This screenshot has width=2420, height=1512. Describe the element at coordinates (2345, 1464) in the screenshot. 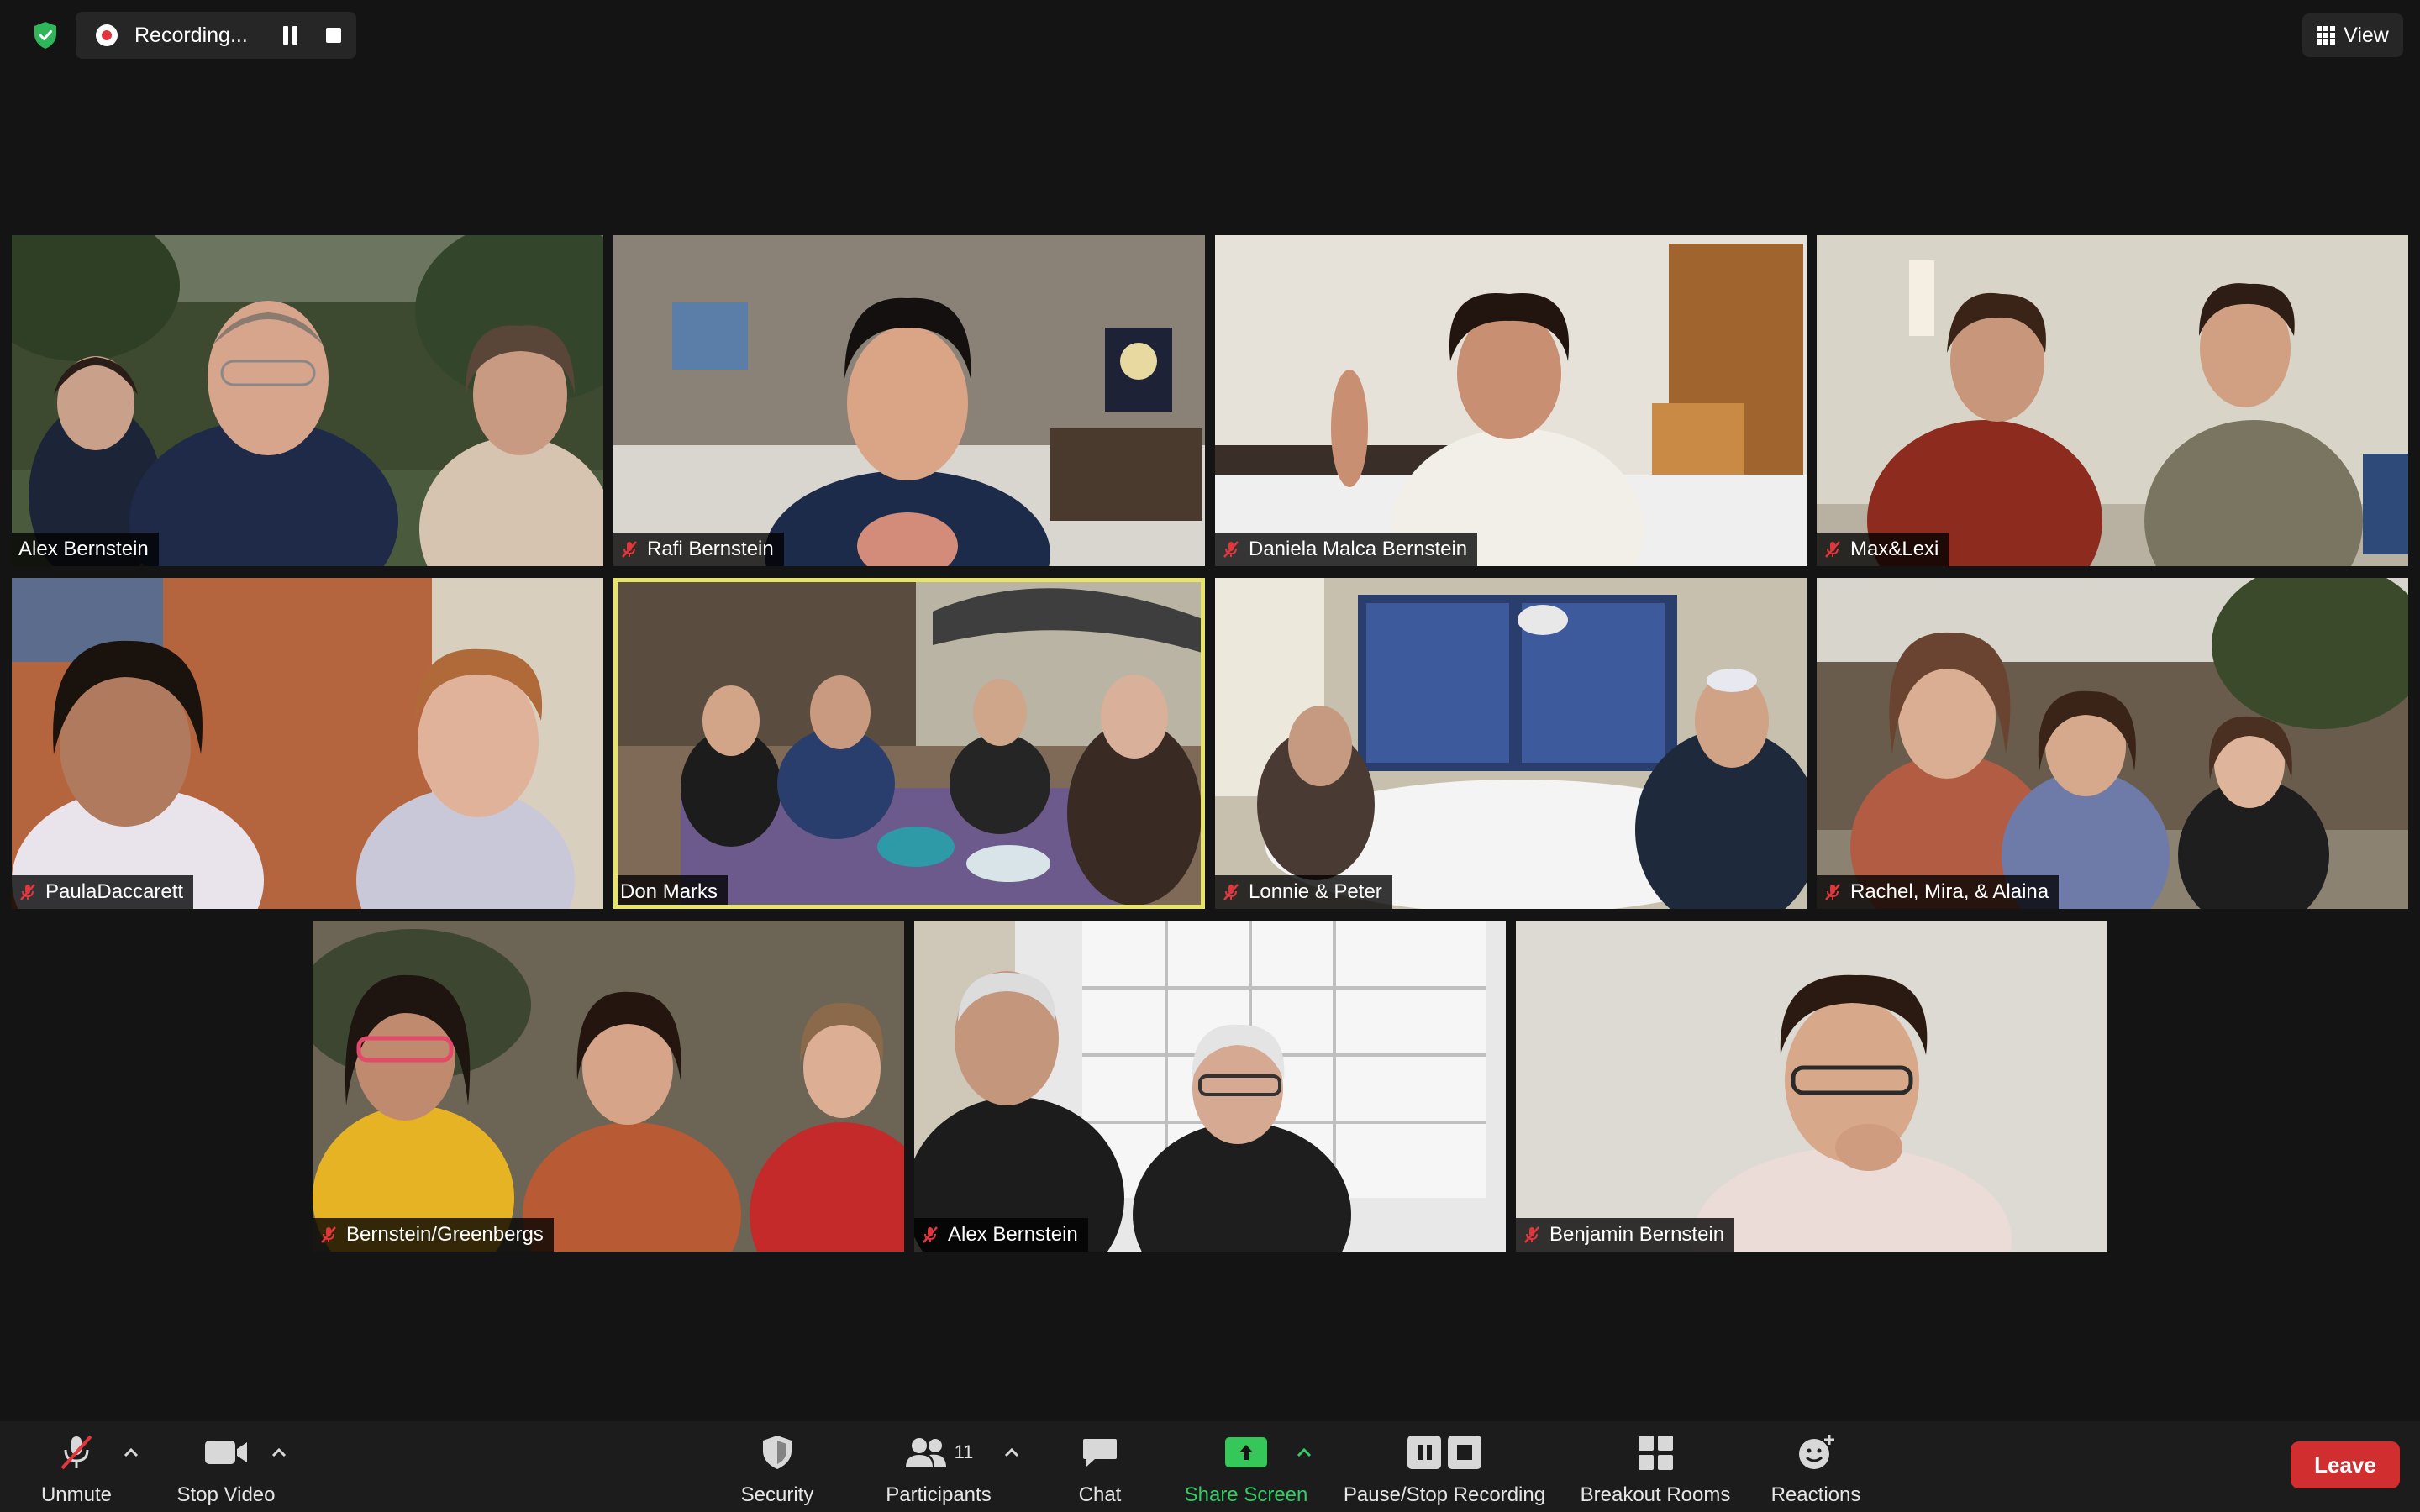

I see `leave-button: Leave` at that location.